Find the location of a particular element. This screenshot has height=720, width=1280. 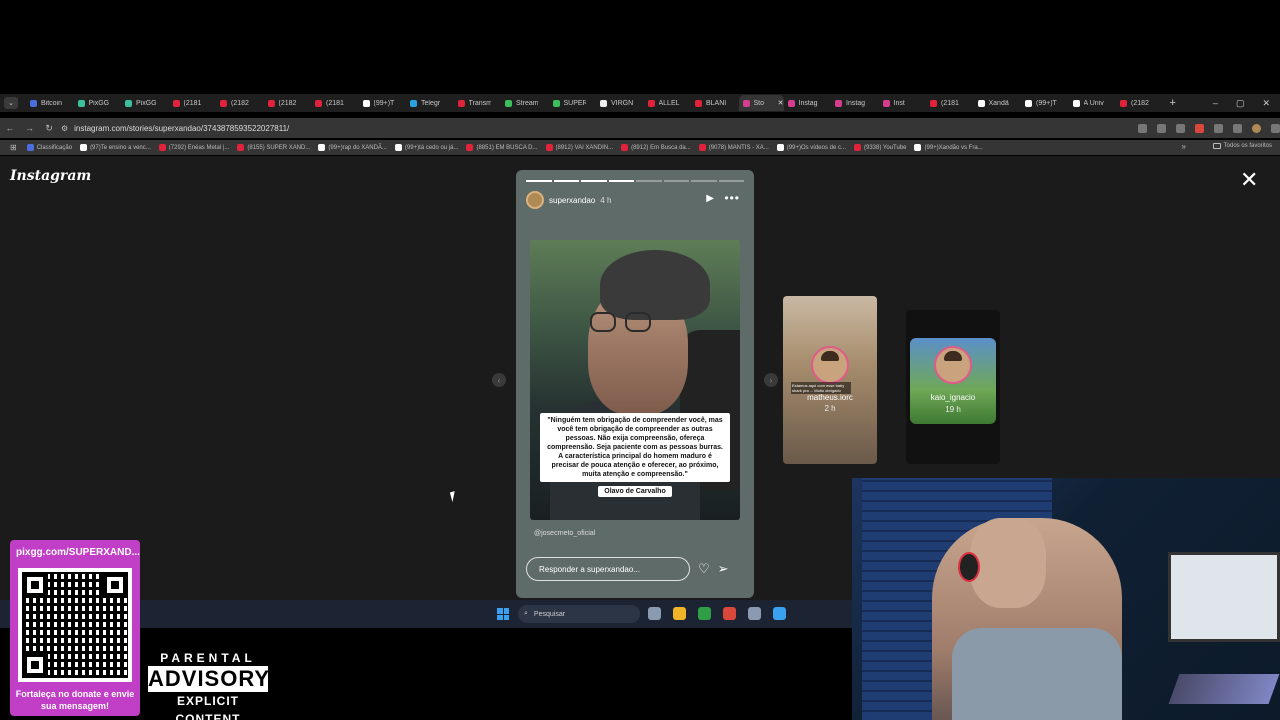

browser-tab: Bitcoin is located at coordinates (50, 103).